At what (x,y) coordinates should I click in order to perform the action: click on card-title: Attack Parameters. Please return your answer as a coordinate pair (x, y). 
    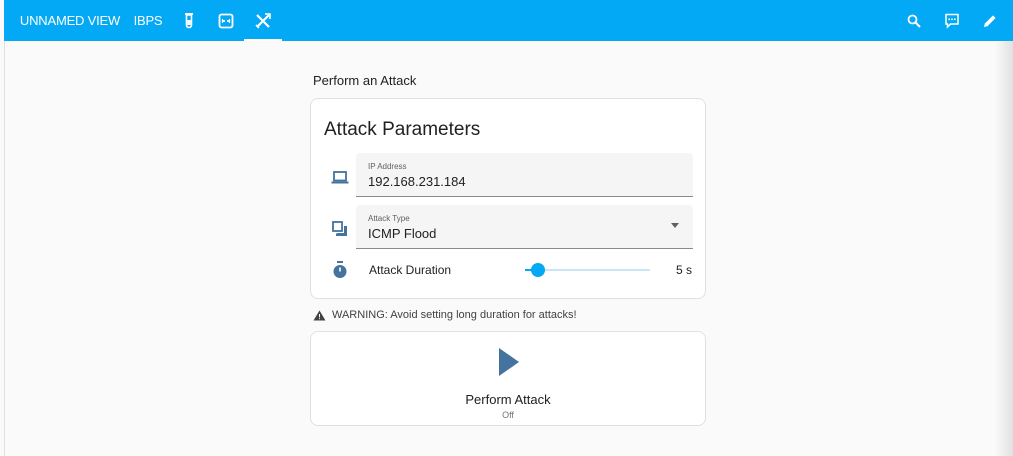
    Looking at the image, I should click on (402, 129).